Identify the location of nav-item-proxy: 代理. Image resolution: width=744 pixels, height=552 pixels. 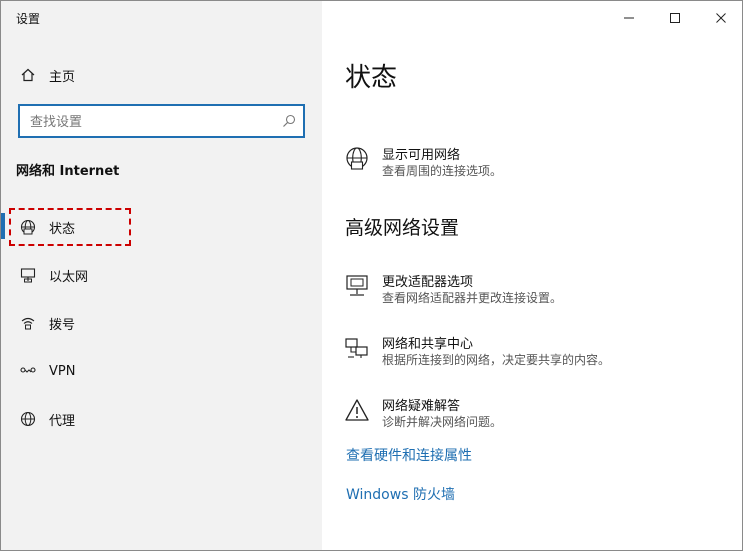
(161, 419).